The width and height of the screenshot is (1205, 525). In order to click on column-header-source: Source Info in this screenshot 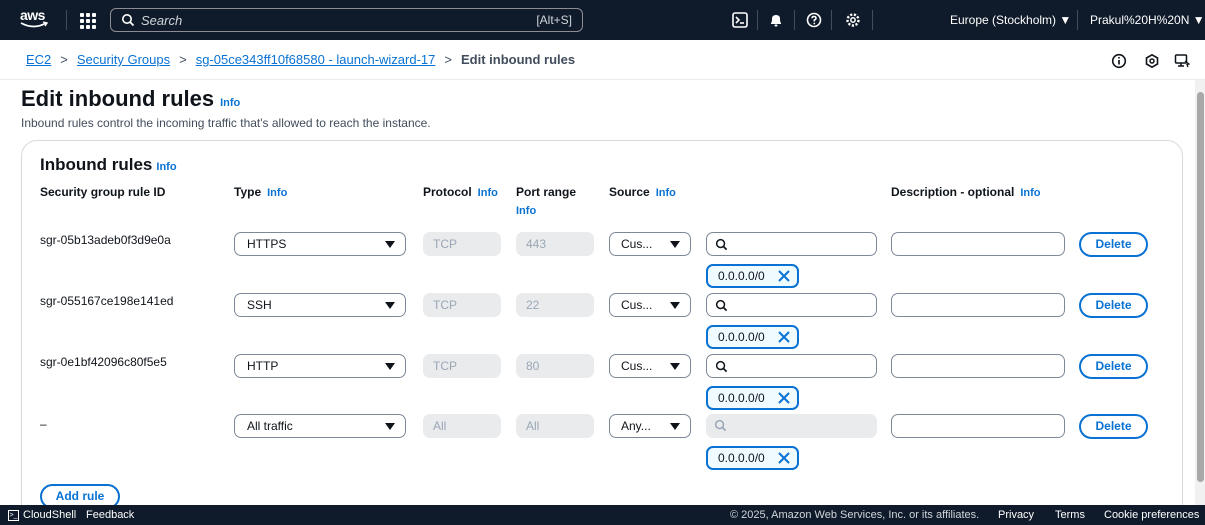, I will do `click(642, 192)`.